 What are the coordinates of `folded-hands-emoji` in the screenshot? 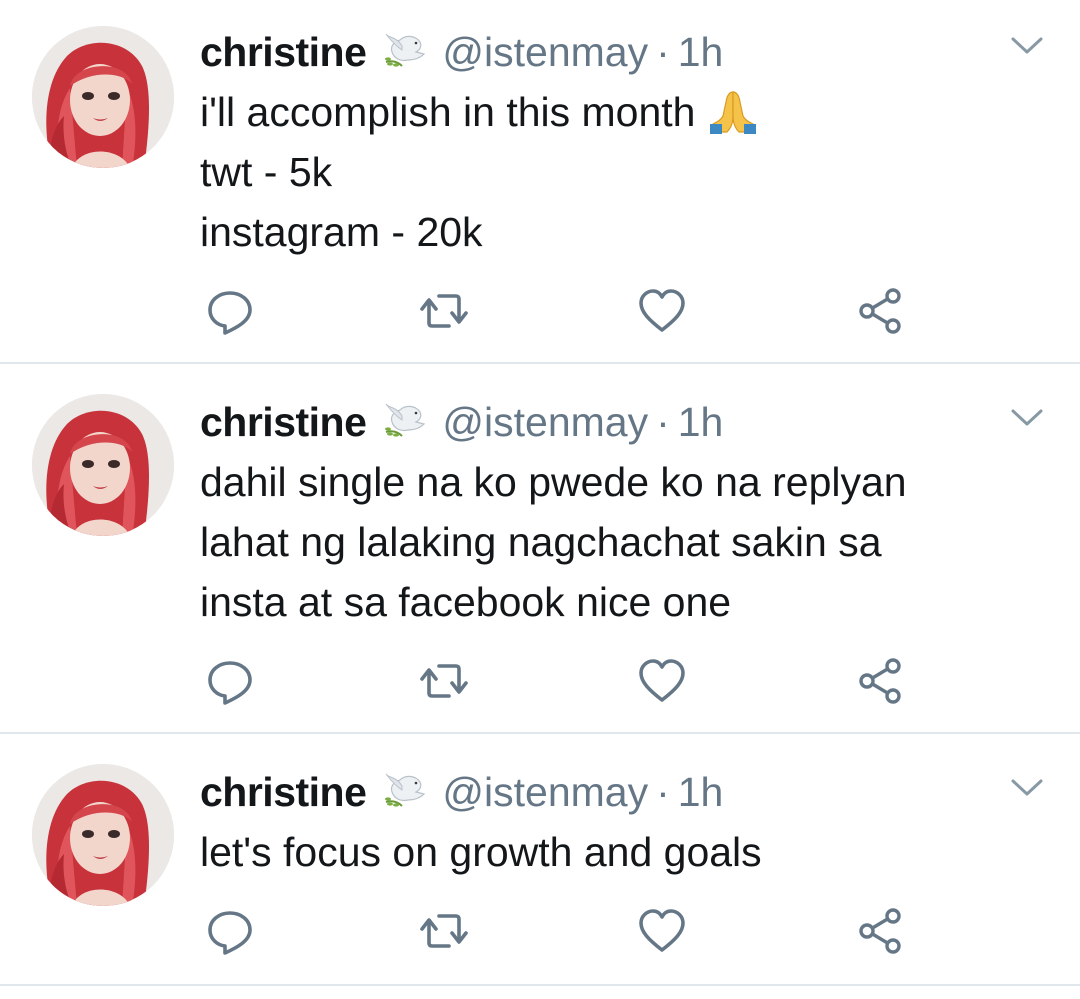 It's located at (733, 110).